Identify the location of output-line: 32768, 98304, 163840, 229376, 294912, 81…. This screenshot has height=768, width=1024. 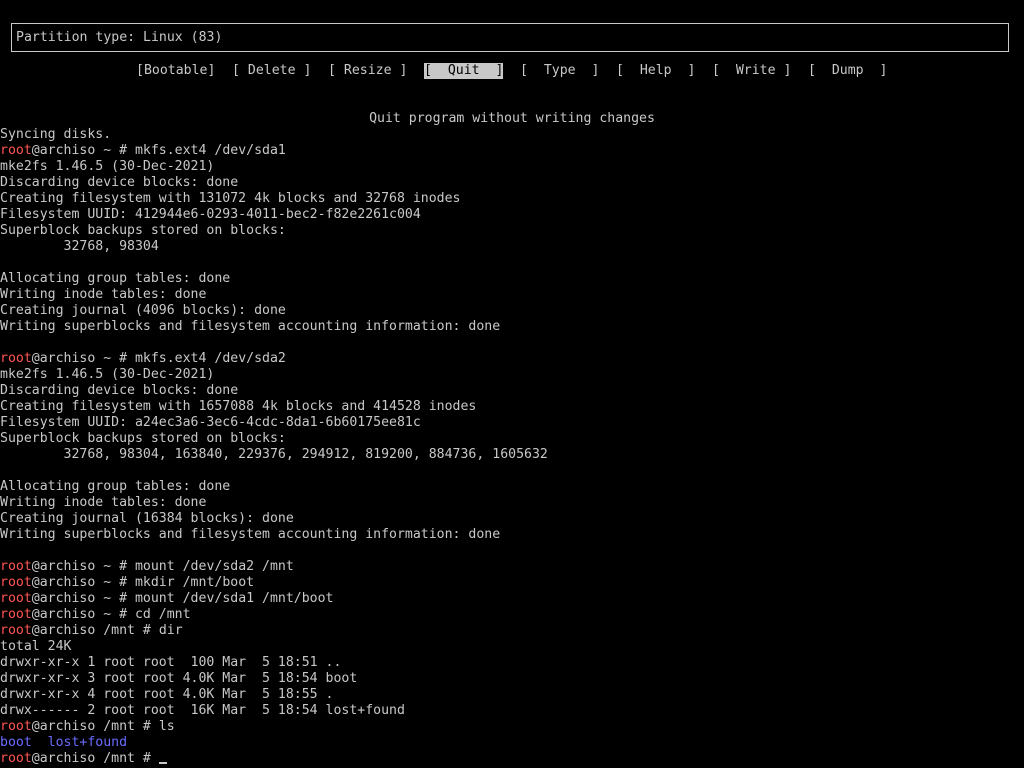
(274, 454).